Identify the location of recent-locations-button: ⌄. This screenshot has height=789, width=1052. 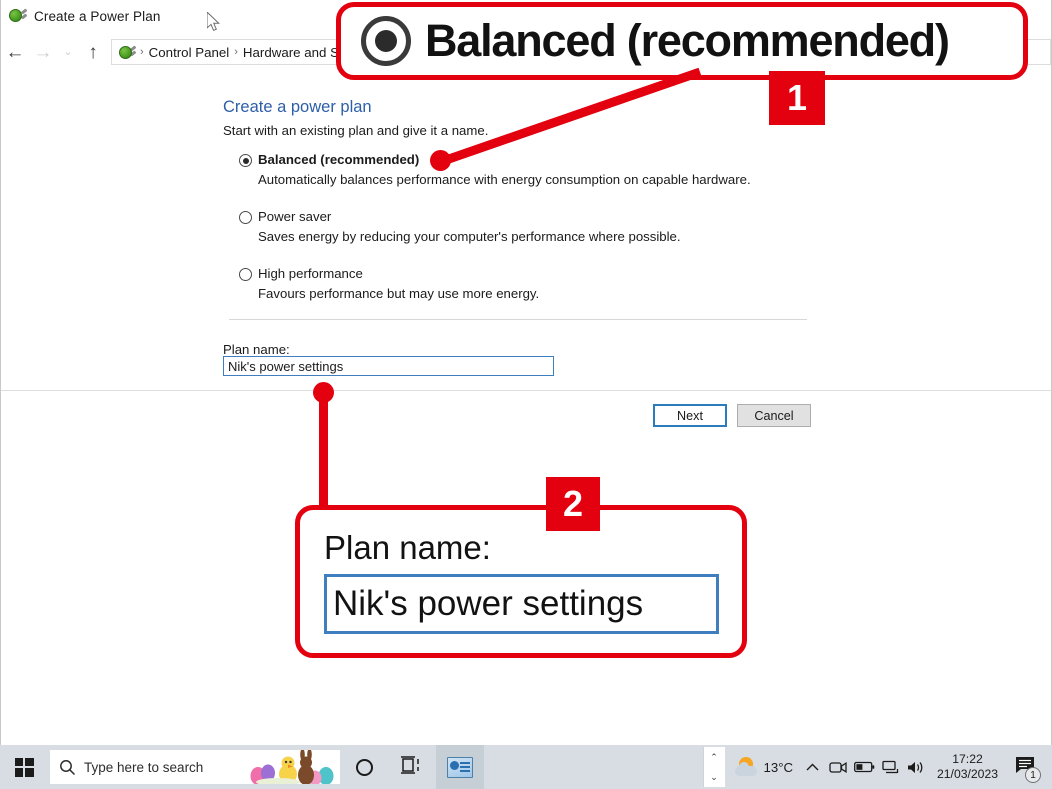
(68, 52).